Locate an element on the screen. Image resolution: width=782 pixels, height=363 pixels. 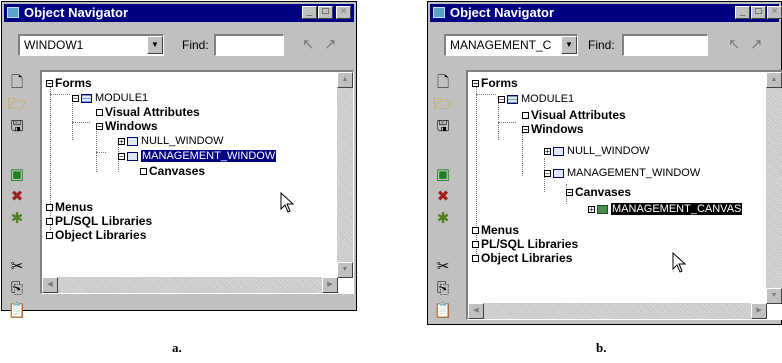
tree-node-canvases: − Canvases is located at coordinates (598, 192).